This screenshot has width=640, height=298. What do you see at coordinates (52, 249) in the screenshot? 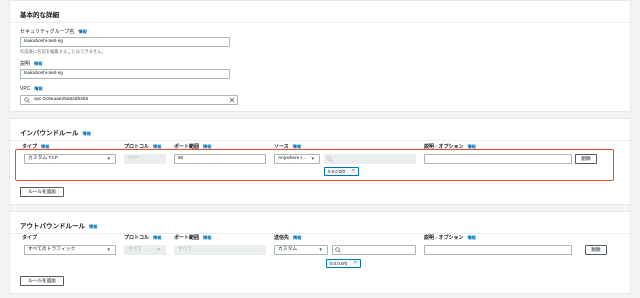
I see `outbound-type-value: すべてのトラフィック` at bounding box center [52, 249].